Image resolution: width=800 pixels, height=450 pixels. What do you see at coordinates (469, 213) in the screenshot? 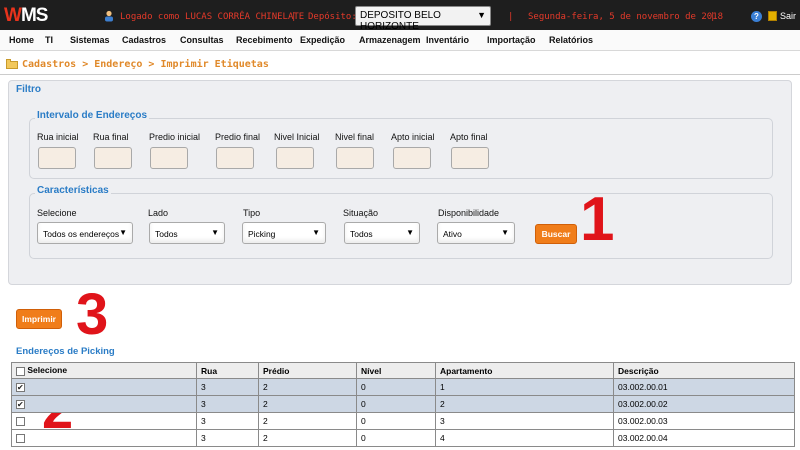
I see `disponibilidade-label: Disponibilidade` at bounding box center [469, 213].